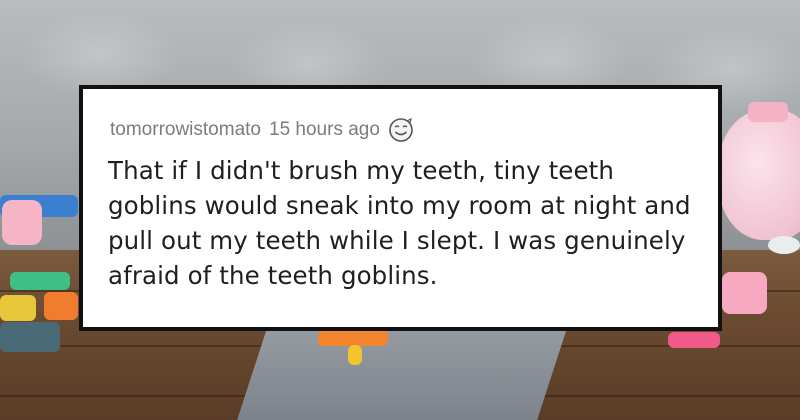  What do you see at coordinates (262, 130) in the screenshot?
I see `comment-meta: tomorrowistomato 15 hours ago` at bounding box center [262, 130].